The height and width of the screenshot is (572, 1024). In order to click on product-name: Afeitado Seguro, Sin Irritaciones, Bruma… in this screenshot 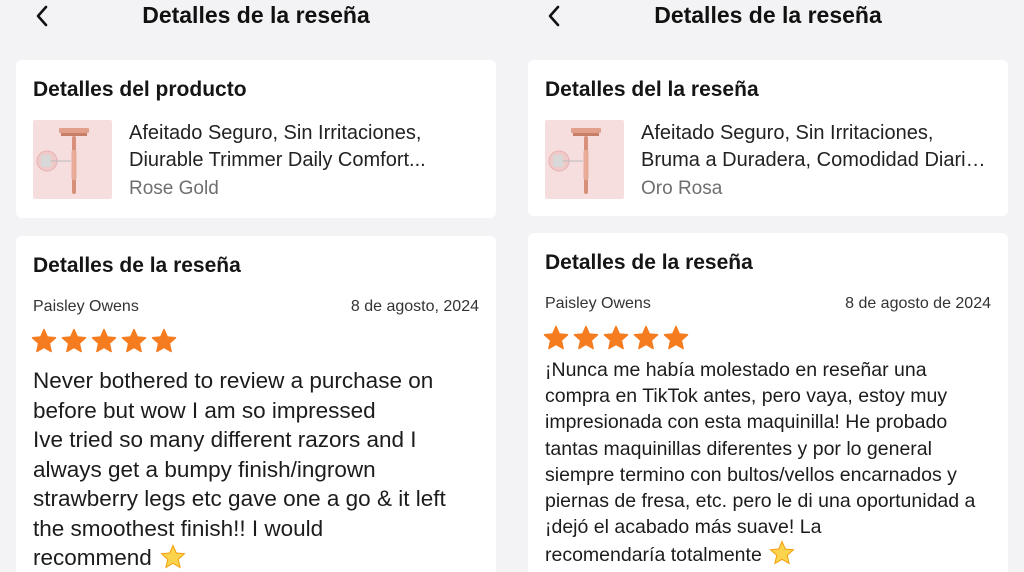, I will do `click(816, 147)`.